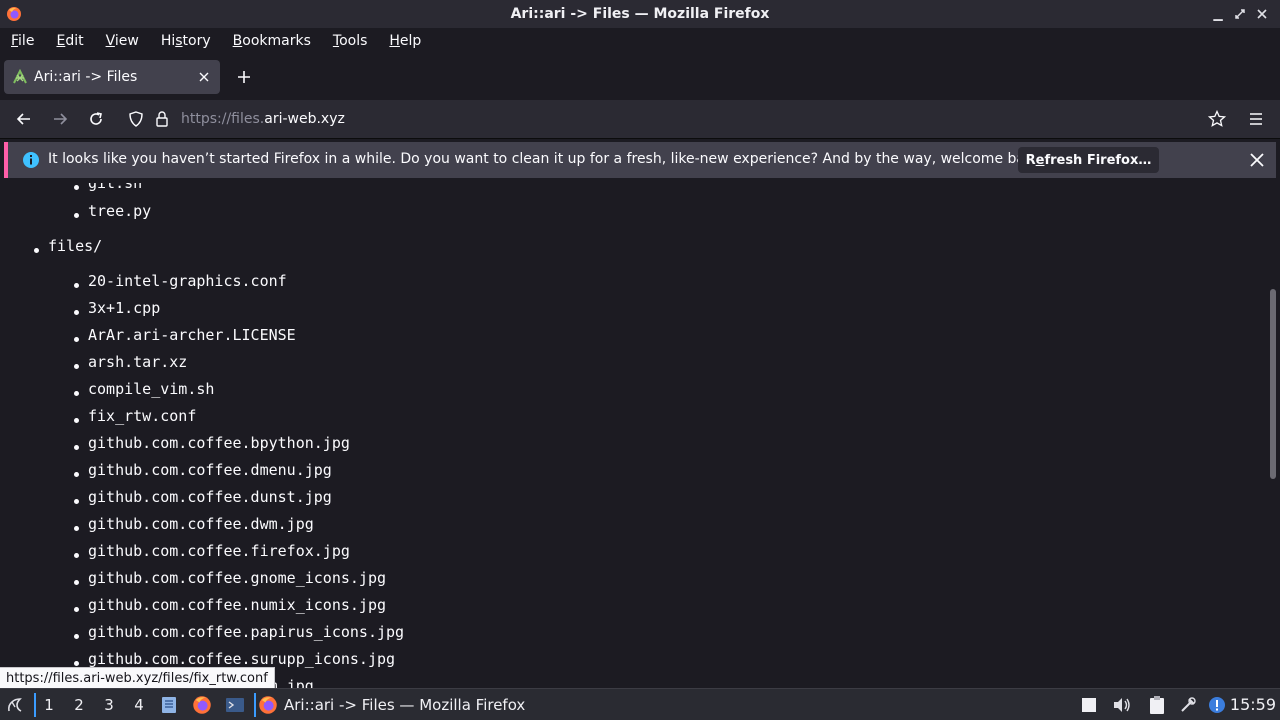 The width and height of the screenshot is (1280, 720). I want to click on minimize-icon: ▁, so click(1218, 14).